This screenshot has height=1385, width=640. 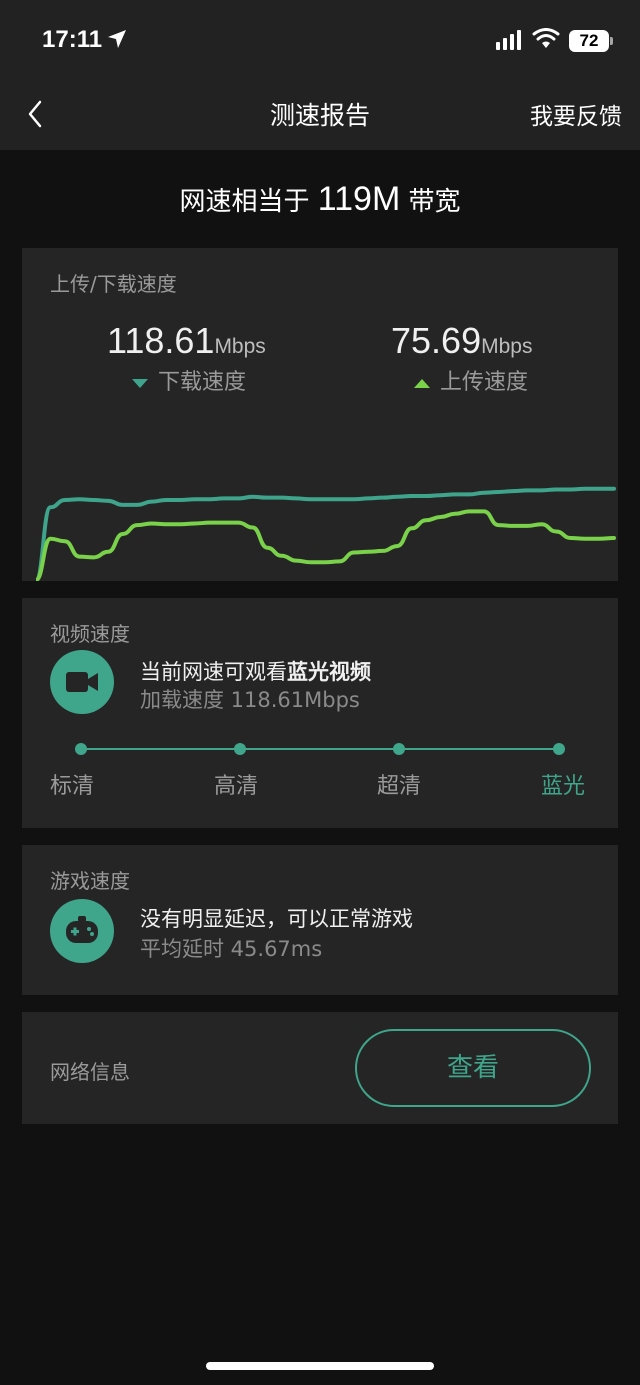 What do you see at coordinates (82, 931) in the screenshot?
I see `gamepad-icon` at bounding box center [82, 931].